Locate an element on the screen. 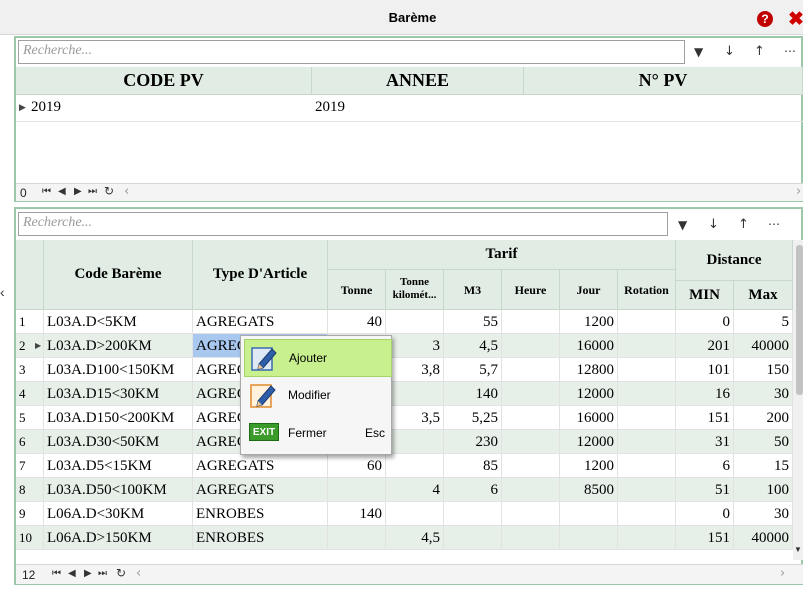  cell-min: 0 is located at coordinates (705, 514).